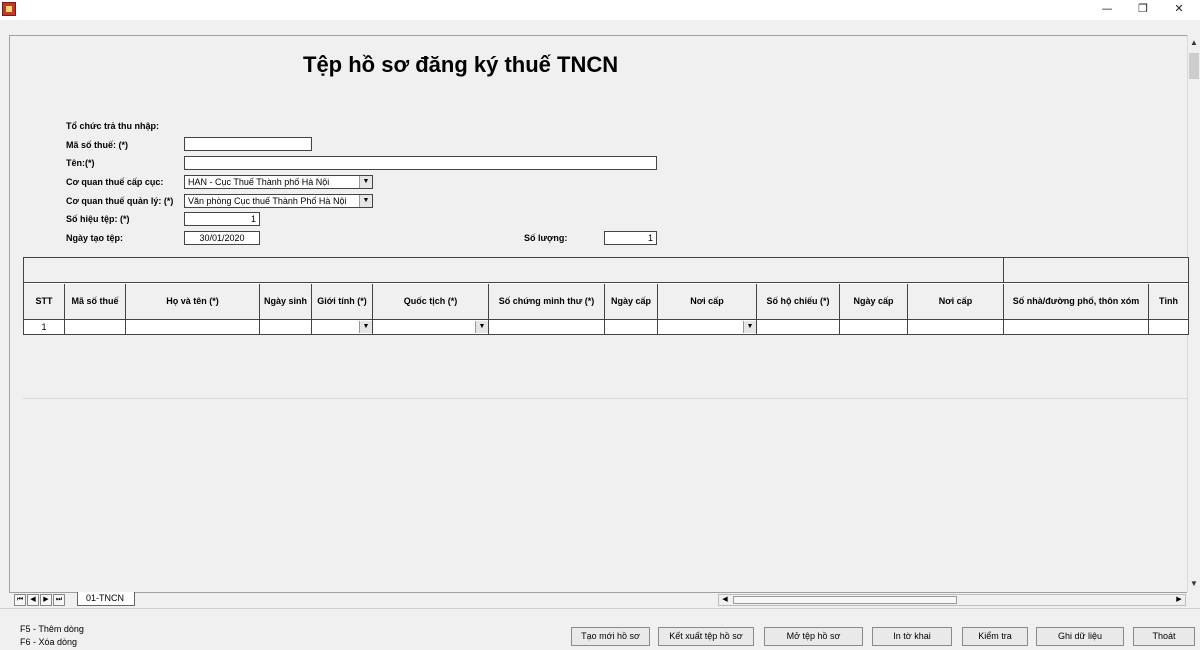 The height and width of the screenshot is (650, 1200). What do you see at coordinates (286, 301) in the screenshot?
I see `col-header: Ngày sinh` at bounding box center [286, 301].